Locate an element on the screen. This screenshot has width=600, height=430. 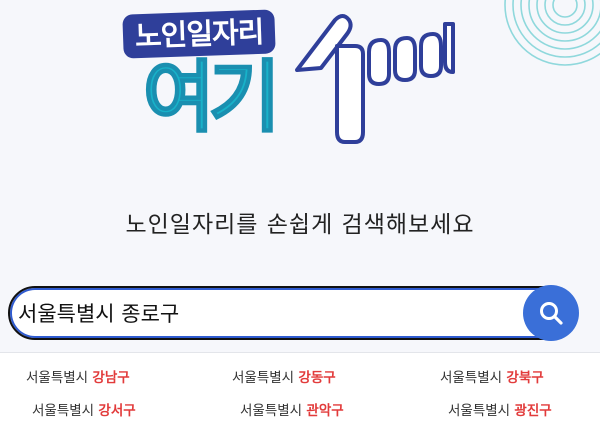
quick-link-gangnam: 서울특별시 강남구 is located at coordinates (78, 376).